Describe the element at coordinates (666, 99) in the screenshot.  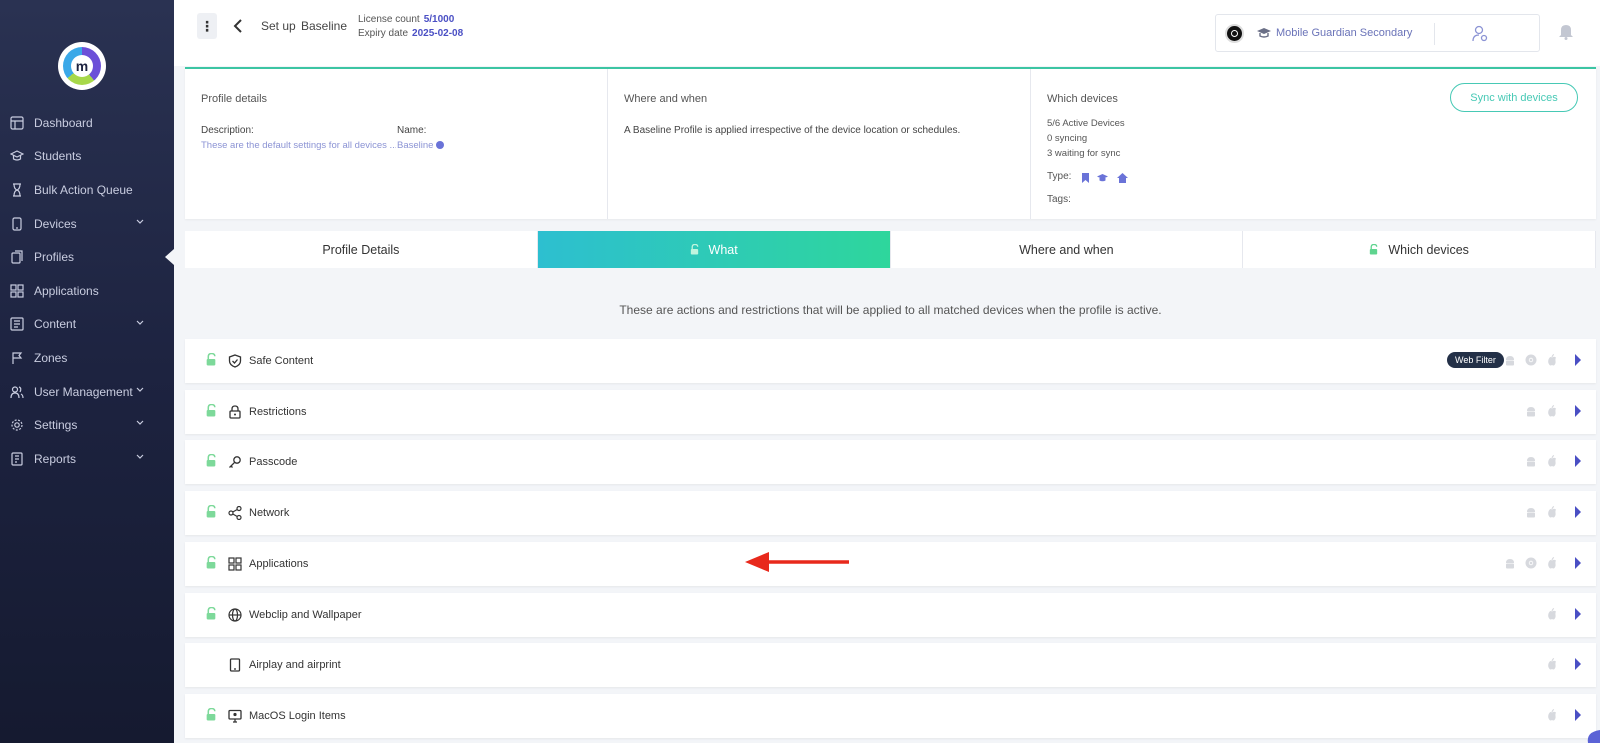
I see `where-when-title: Where and when` at that location.